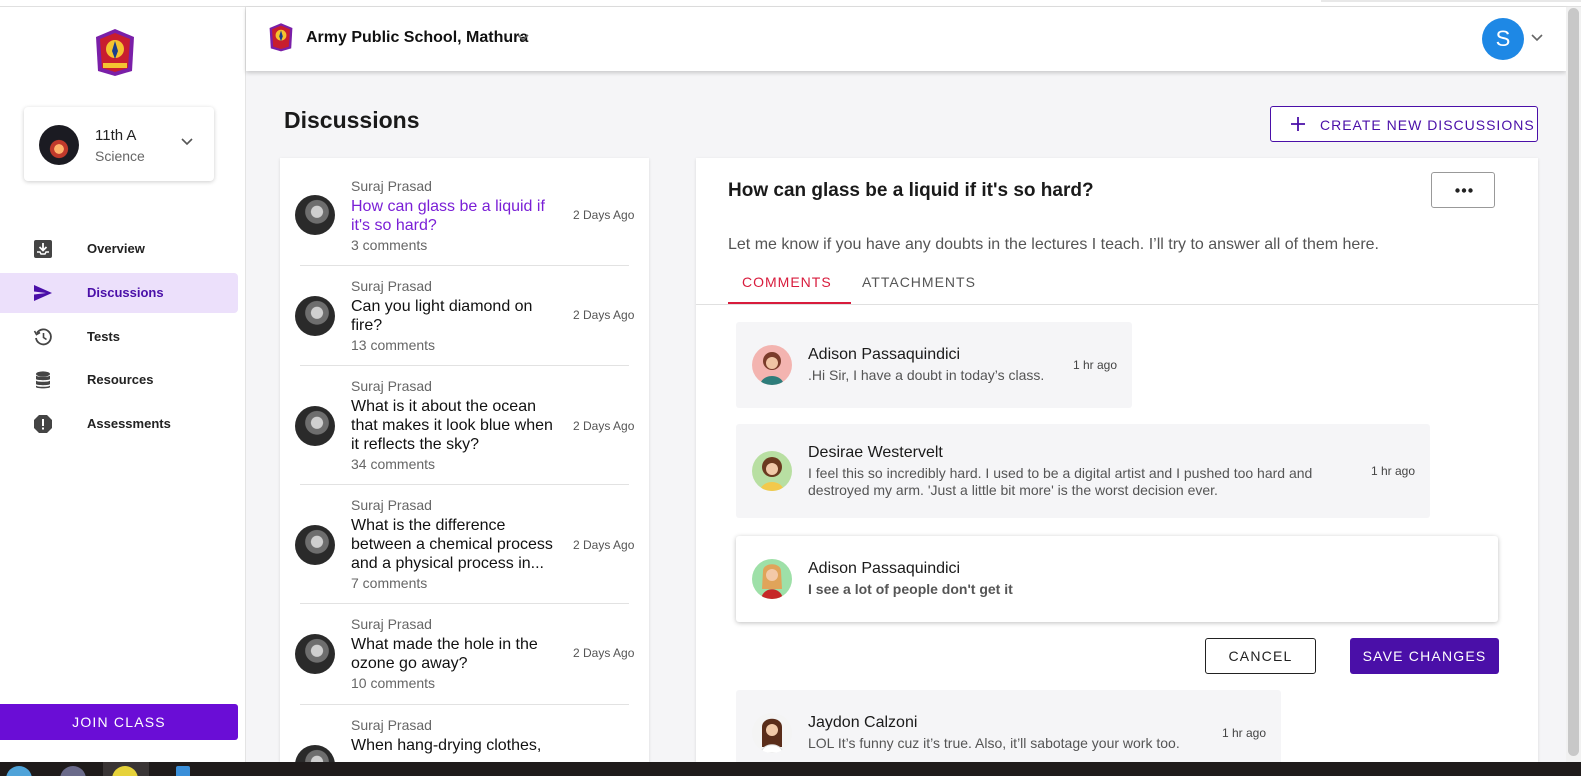 This screenshot has height=776, width=1581. Describe the element at coordinates (116, 135) in the screenshot. I see `class-title: 11th A` at that location.